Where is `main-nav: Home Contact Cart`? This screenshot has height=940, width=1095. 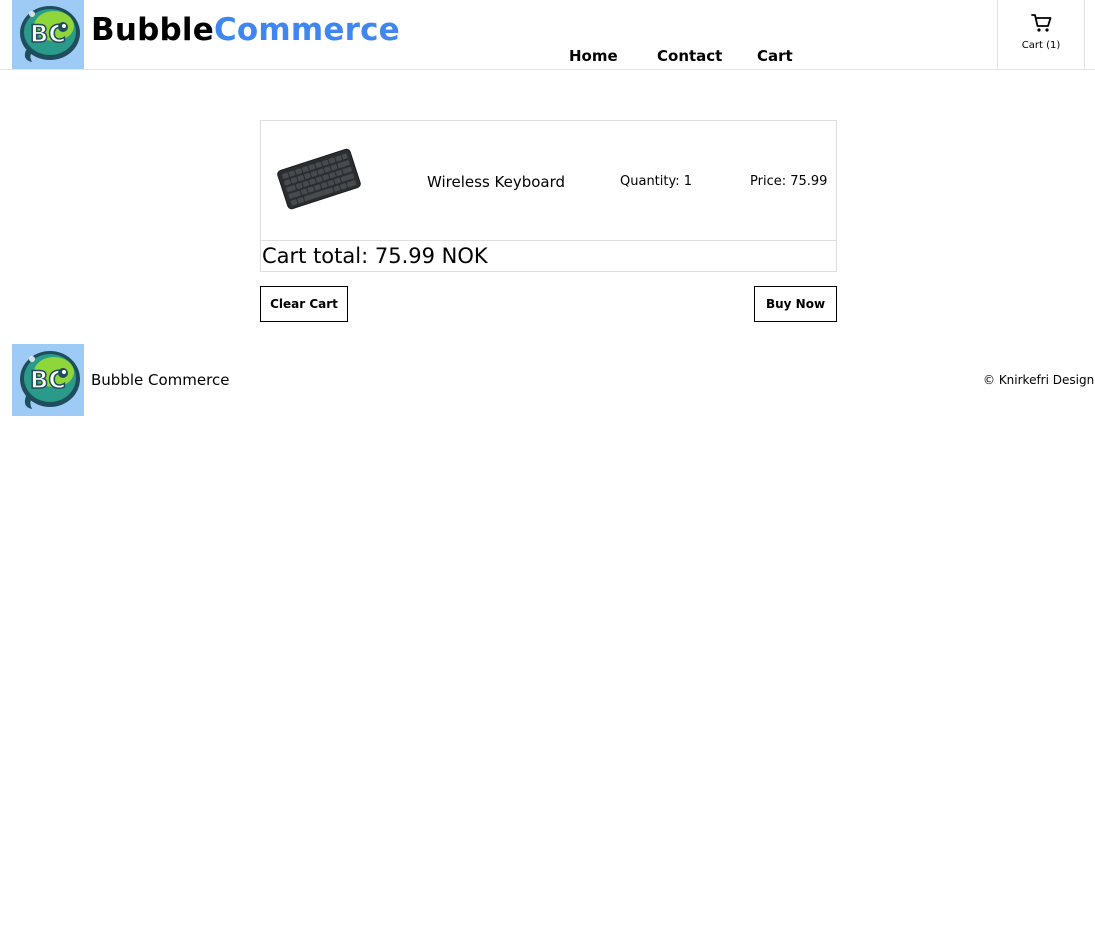 main-nav: Home Contact Cart is located at coordinates (547, 58).